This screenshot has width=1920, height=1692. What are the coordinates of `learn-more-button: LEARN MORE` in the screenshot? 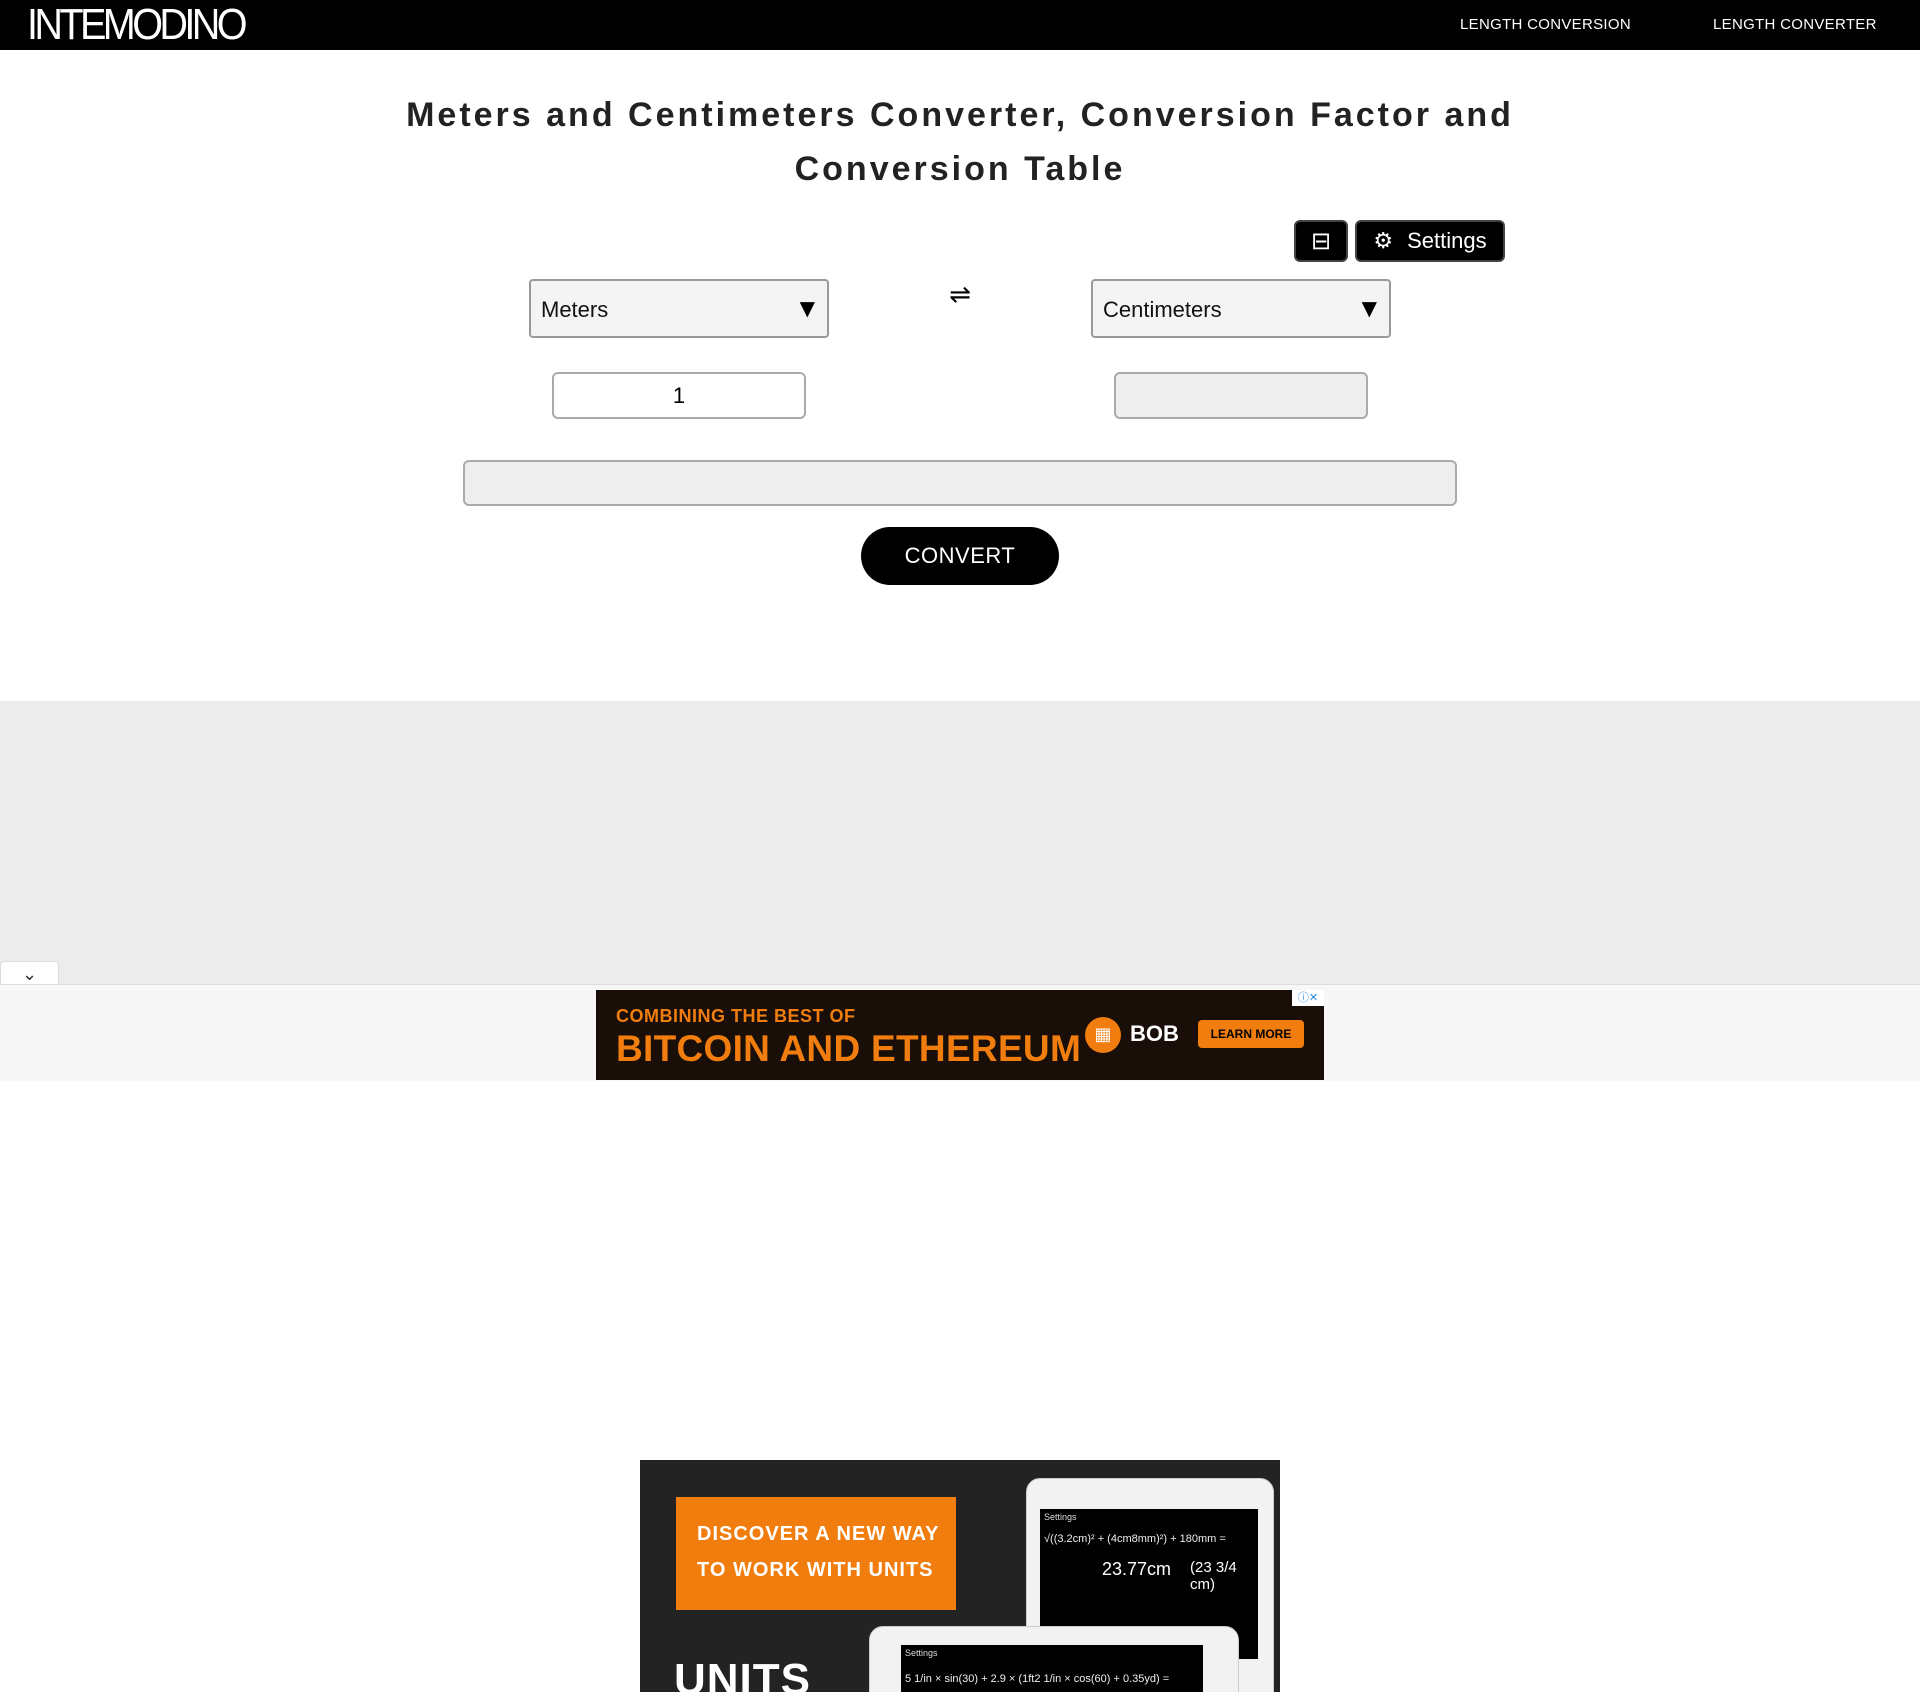 It's located at (1251, 1034).